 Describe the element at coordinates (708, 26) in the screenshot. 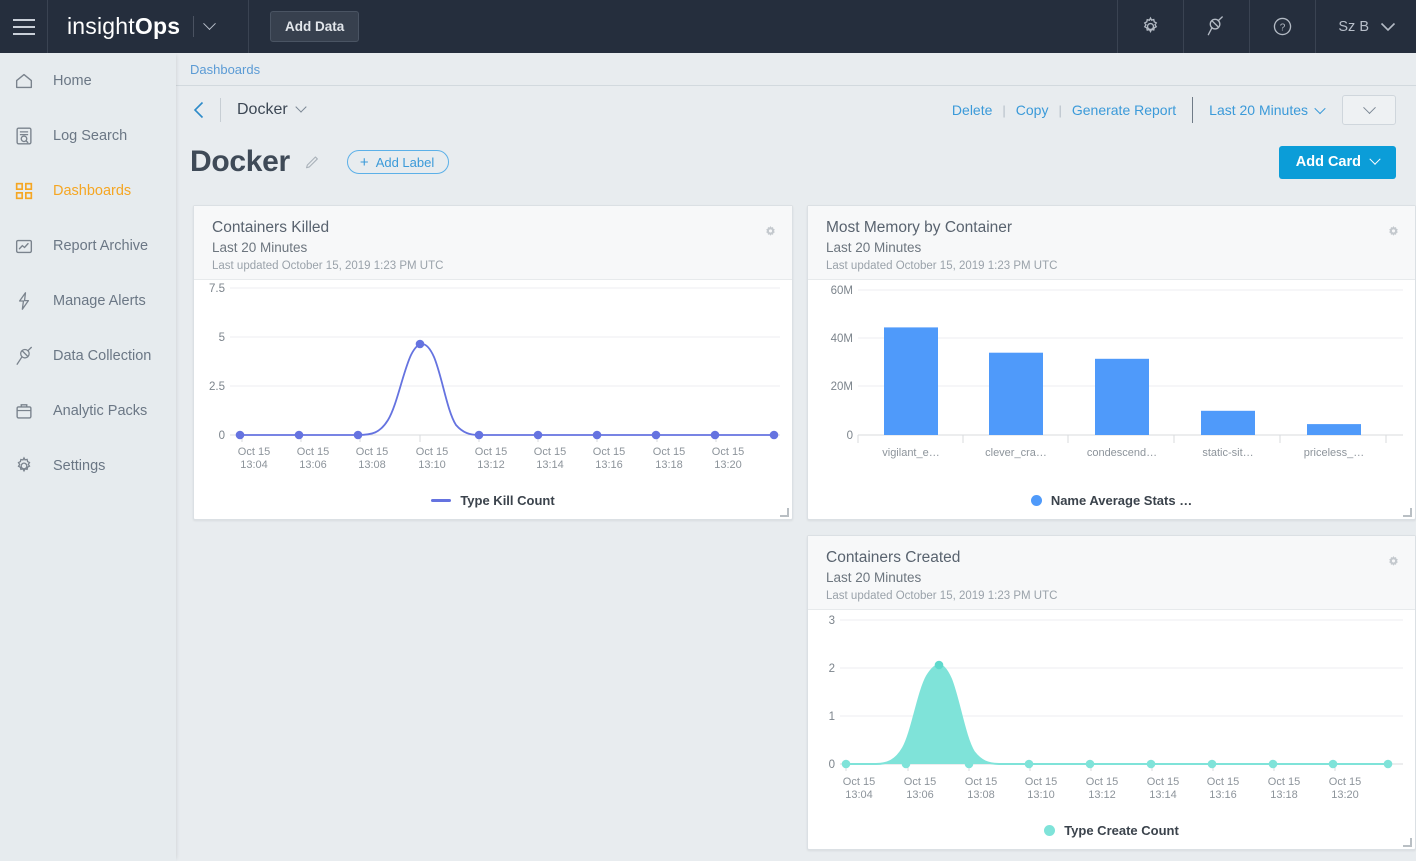

I see `top-bar: insightOps Add Data ? Sz B` at that location.